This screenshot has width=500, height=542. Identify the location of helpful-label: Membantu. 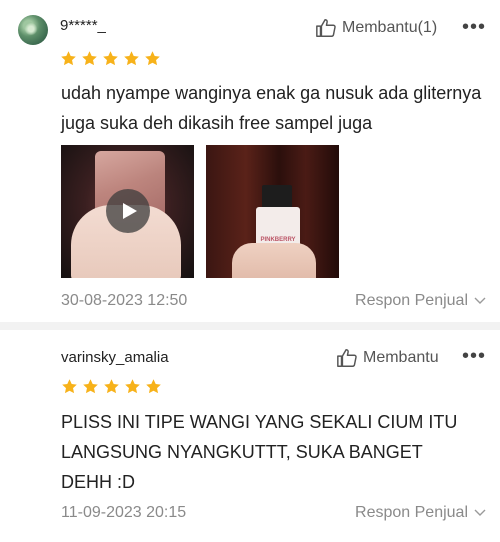
(401, 357).